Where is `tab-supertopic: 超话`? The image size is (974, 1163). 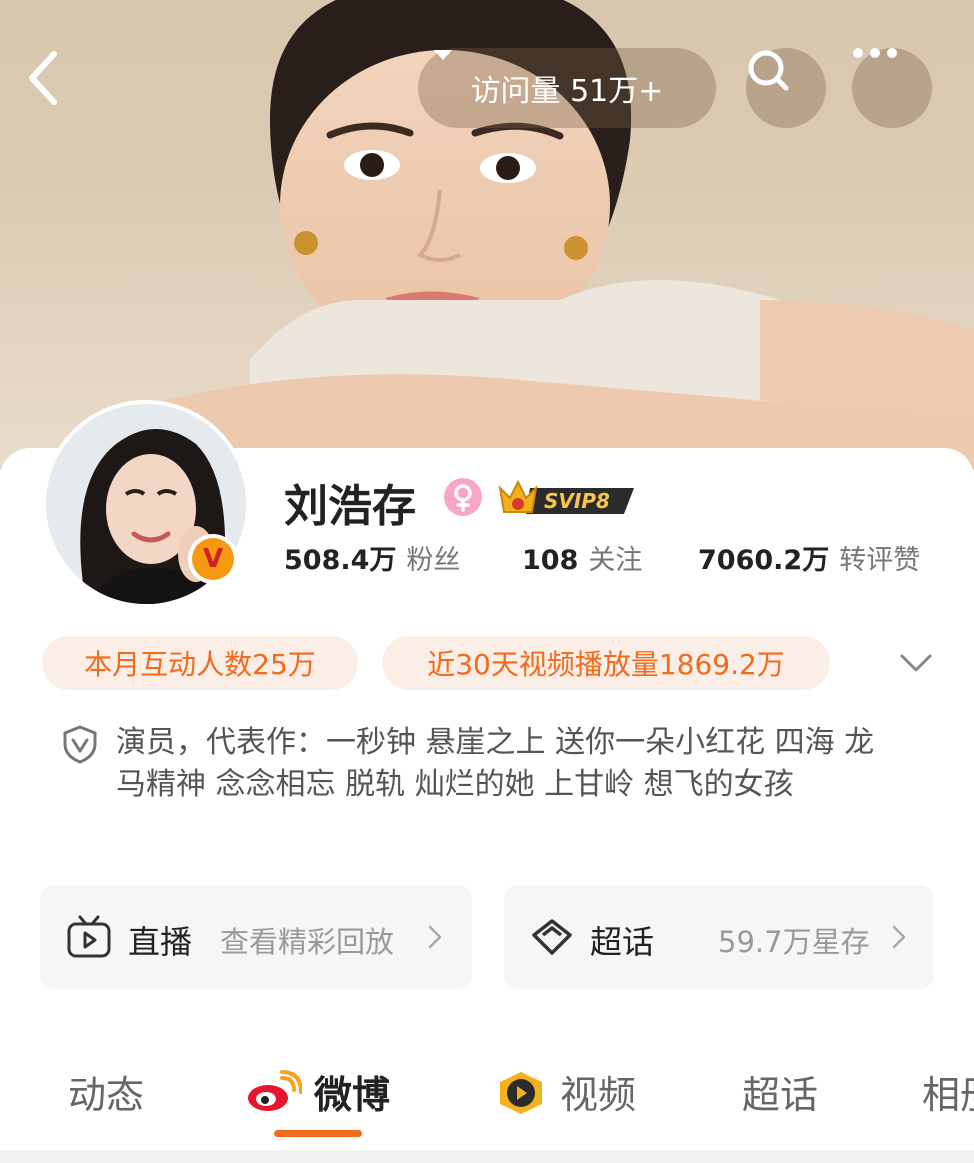
tab-supertopic: 超话 is located at coordinates (780, 1091).